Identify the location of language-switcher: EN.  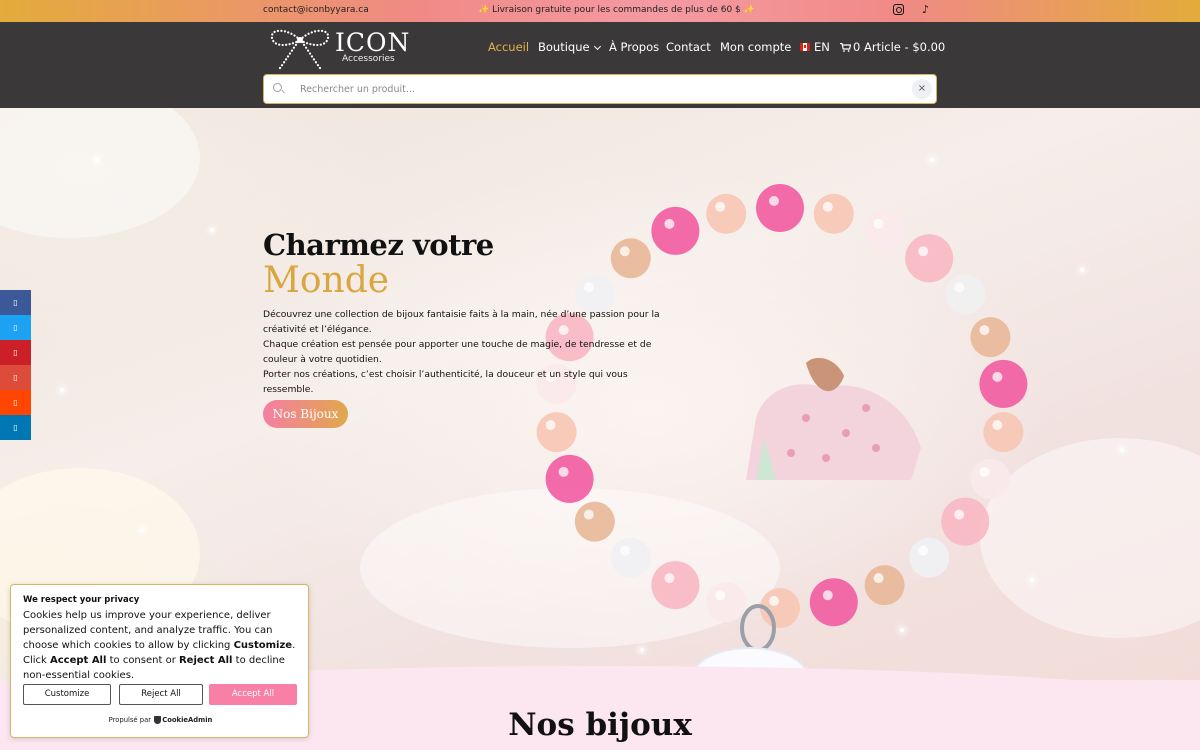
(815, 47).